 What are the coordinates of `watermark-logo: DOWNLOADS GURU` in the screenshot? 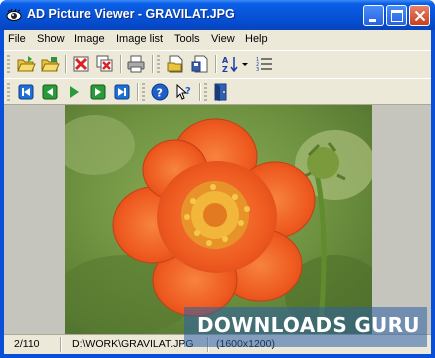 It's located at (308, 325).